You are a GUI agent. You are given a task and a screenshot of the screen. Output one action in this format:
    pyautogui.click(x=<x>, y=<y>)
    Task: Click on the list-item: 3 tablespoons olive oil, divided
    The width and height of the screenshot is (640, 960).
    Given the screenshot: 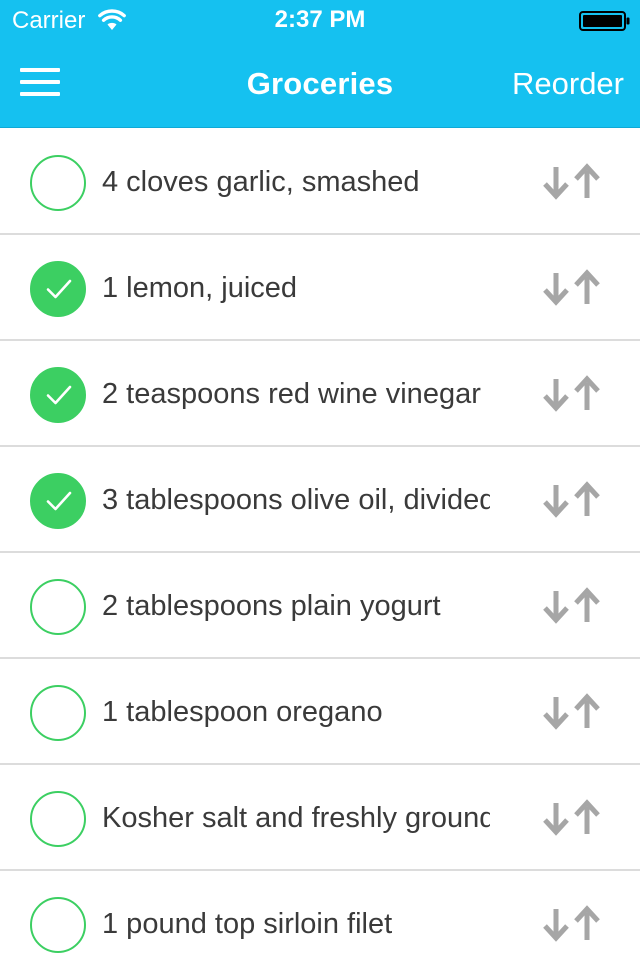 What is the action you would take?
    pyautogui.click(x=320, y=500)
    